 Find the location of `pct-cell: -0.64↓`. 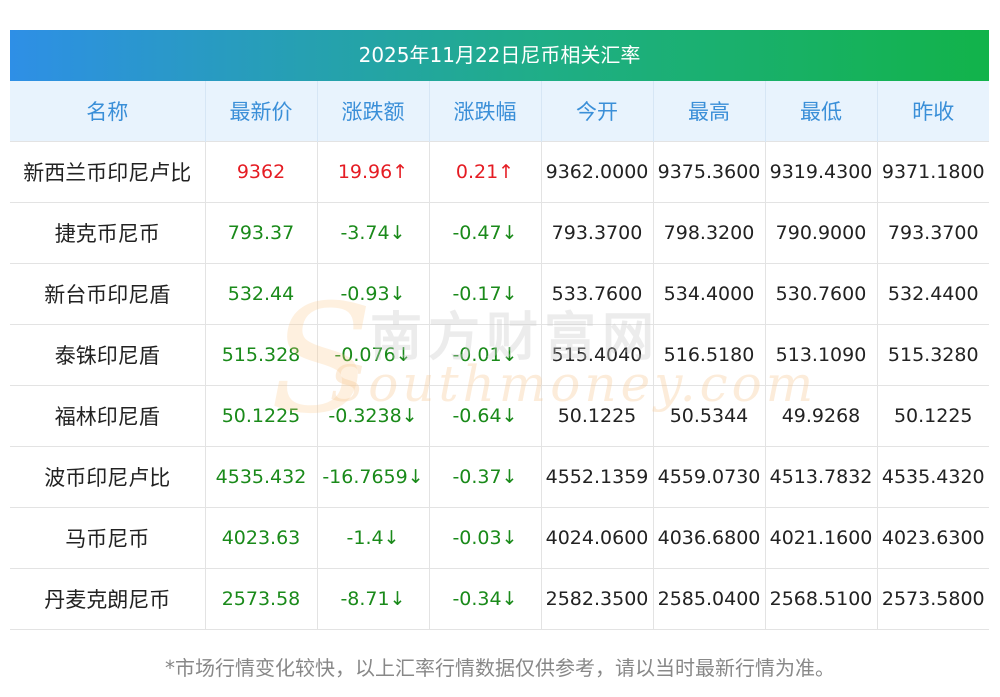

pct-cell: -0.64↓ is located at coordinates (485, 416).